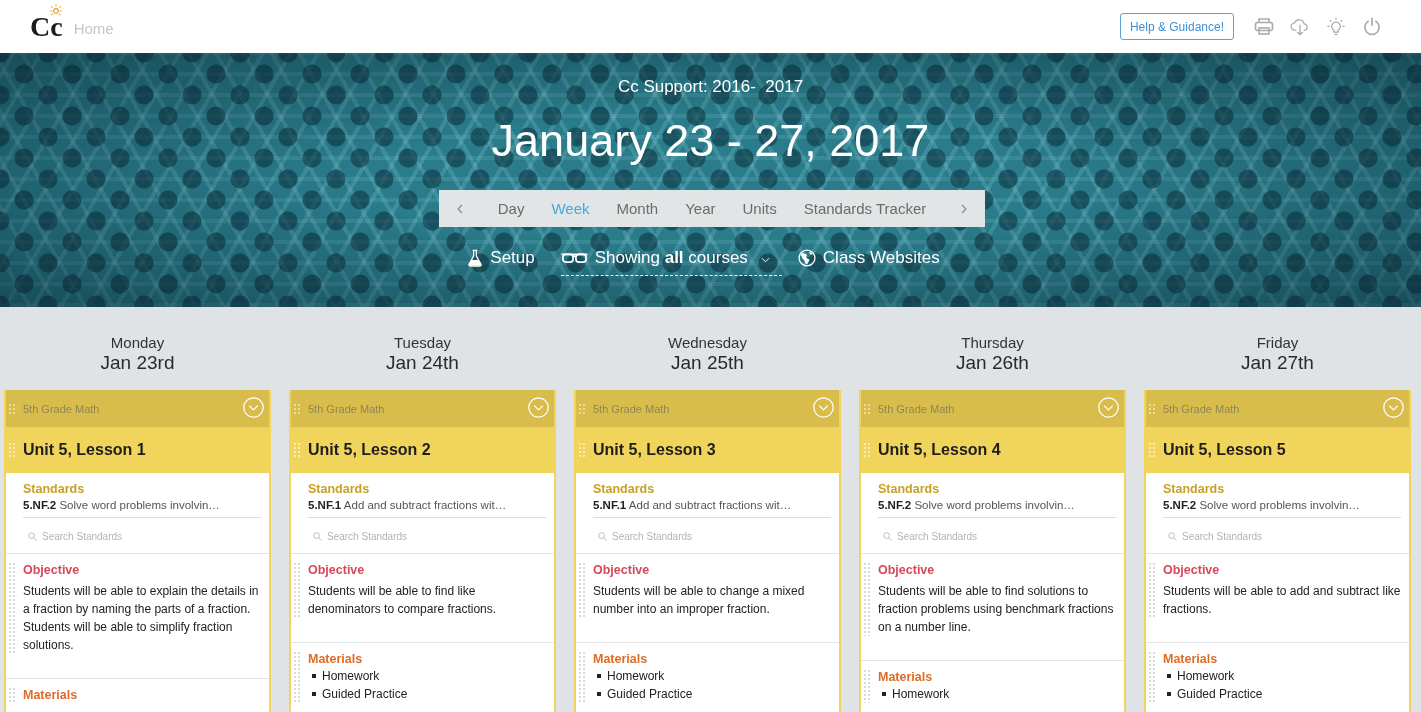  Describe the element at coordinates (671, 259) in the screenshot. I see `course-filter-dropdown: Showing all courses` at that location.